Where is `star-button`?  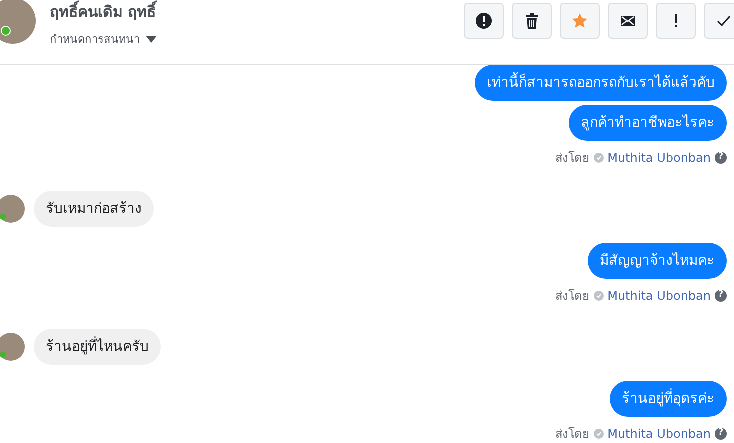 star-button is located at coordinates (580, 21).